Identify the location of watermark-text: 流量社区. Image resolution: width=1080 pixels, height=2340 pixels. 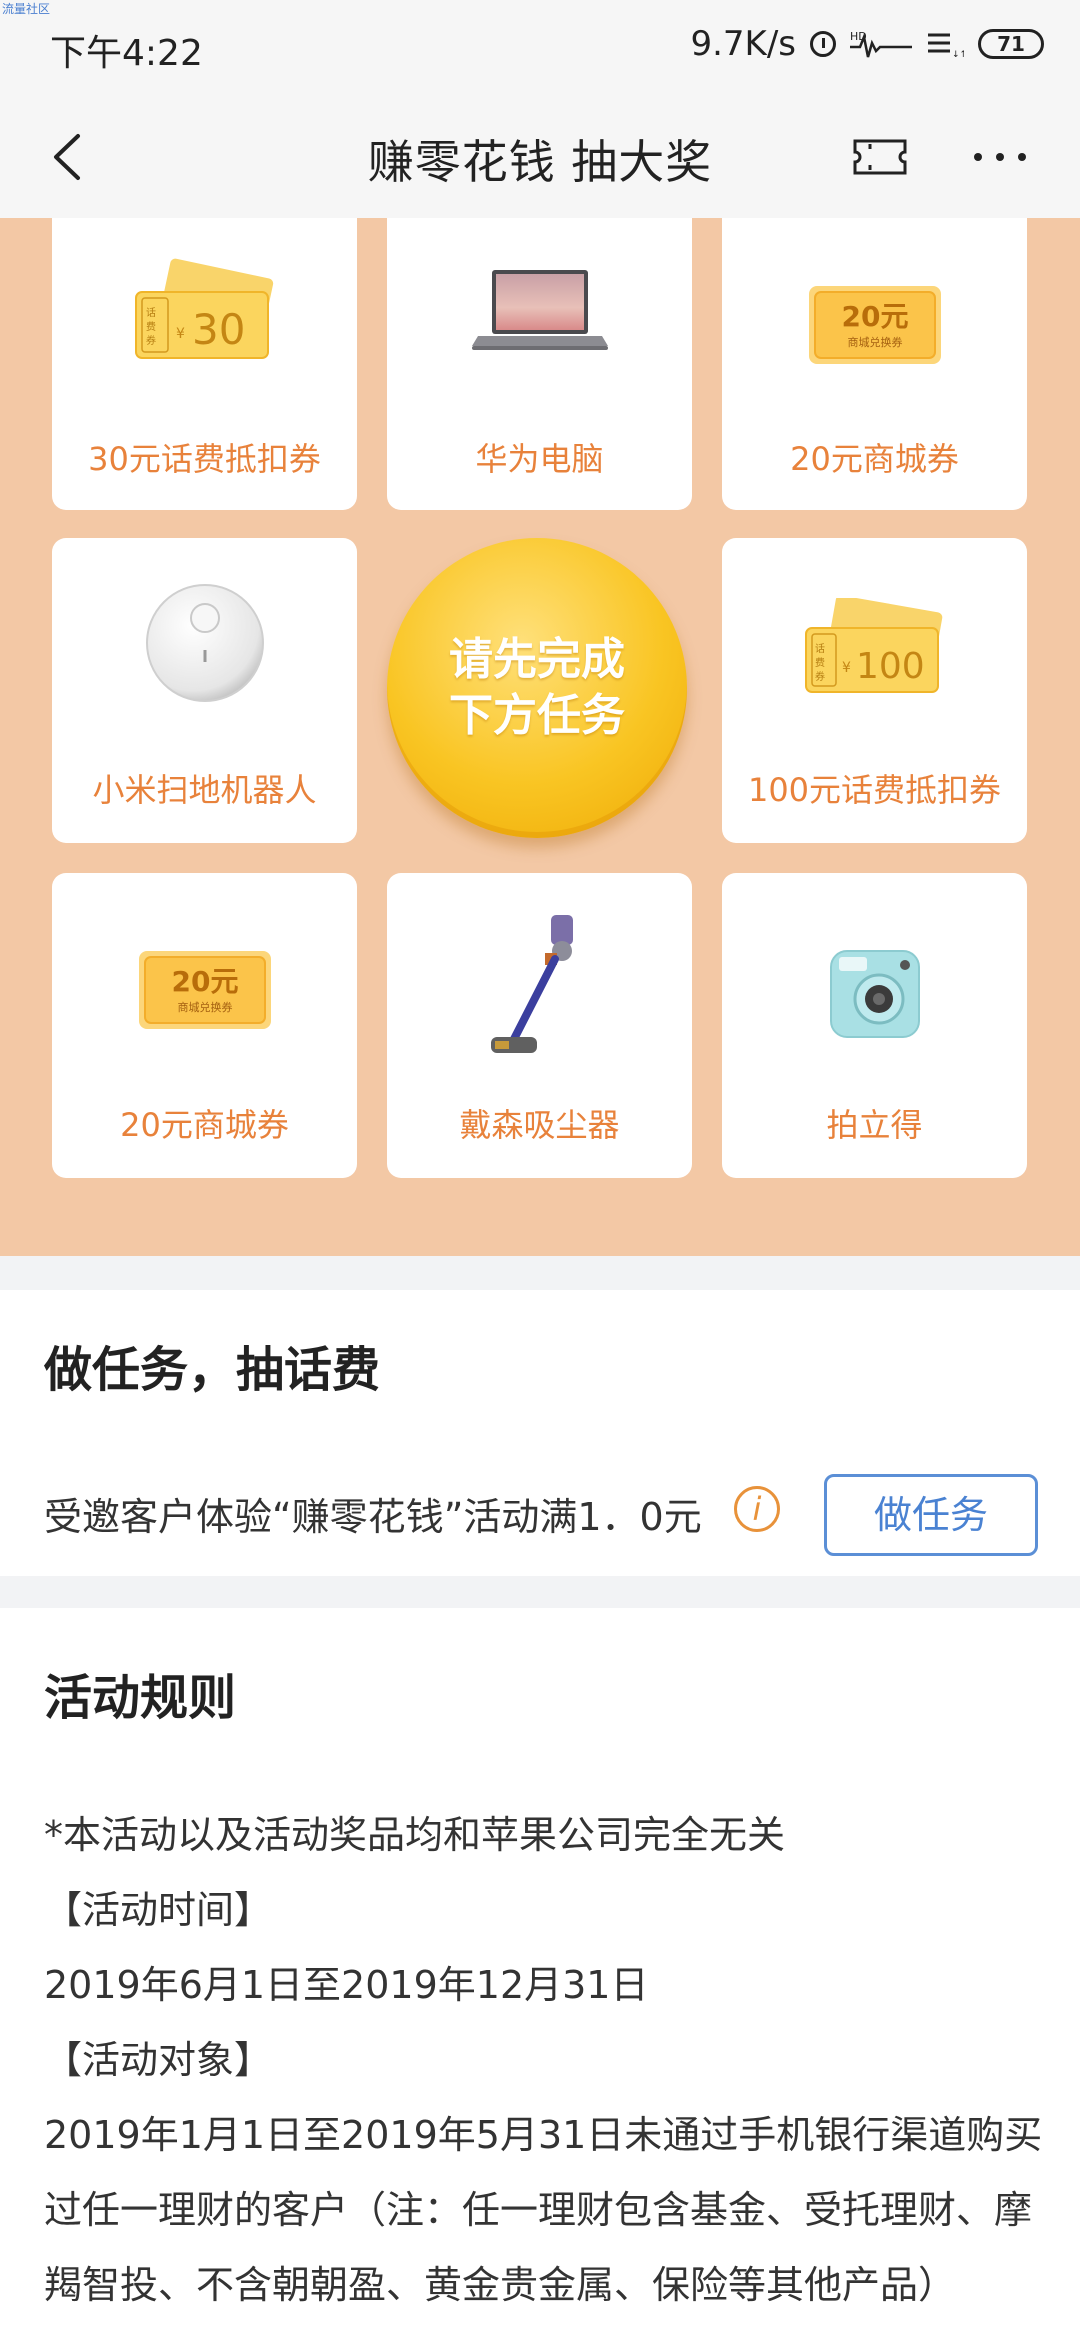
(26, 9).